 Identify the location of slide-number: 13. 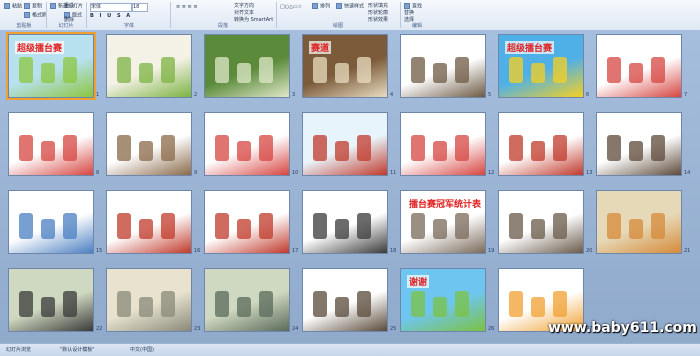
(589, 173).